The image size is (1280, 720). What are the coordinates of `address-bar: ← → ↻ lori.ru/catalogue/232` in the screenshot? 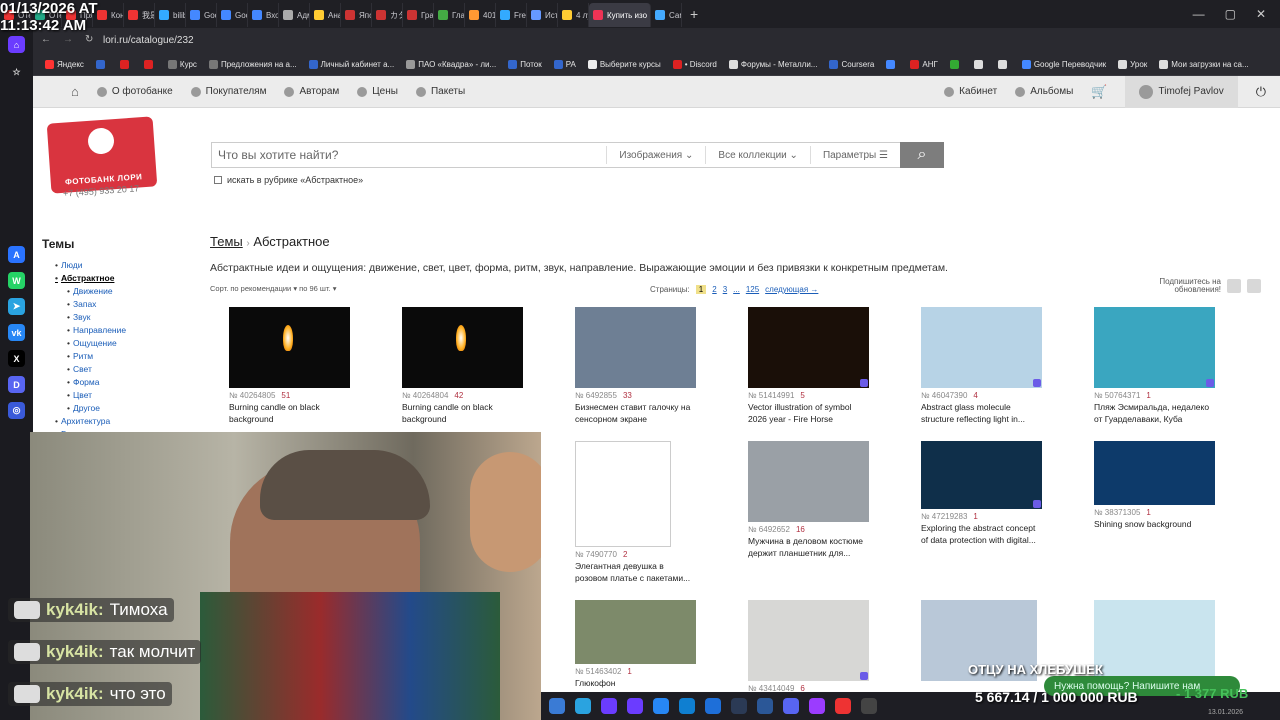 It's located at (656, 40).